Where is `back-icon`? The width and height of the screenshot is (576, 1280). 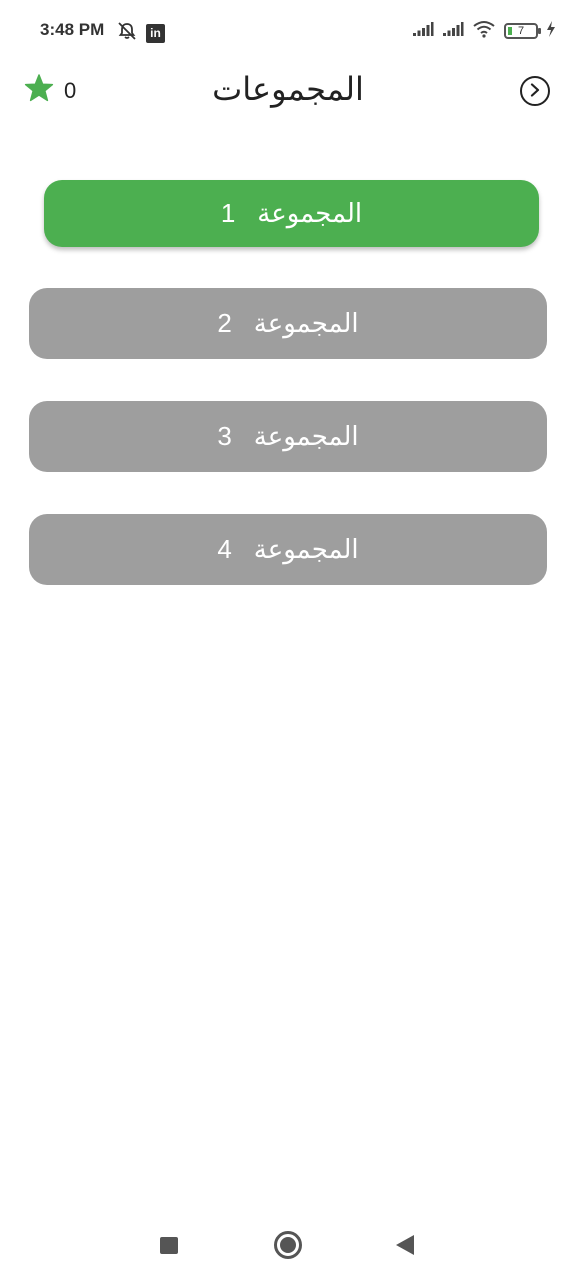
back-icon is located at coordinates (405, 1245).